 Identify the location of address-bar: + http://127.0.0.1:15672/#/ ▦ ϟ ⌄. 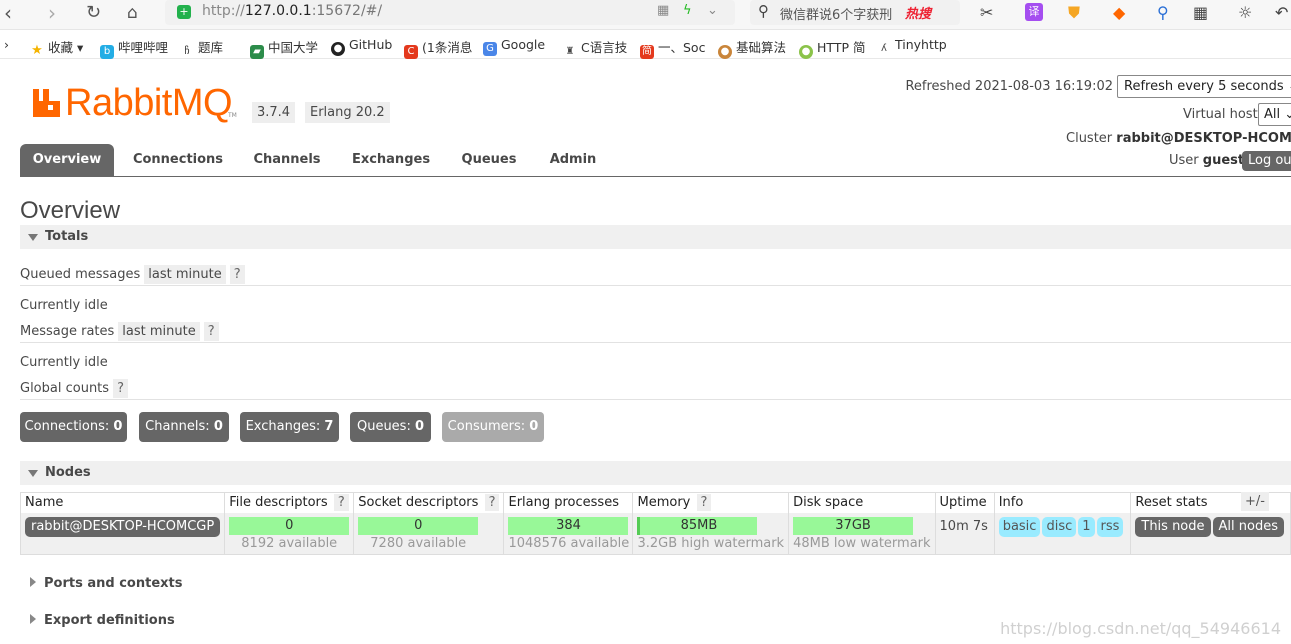
(450, 12).